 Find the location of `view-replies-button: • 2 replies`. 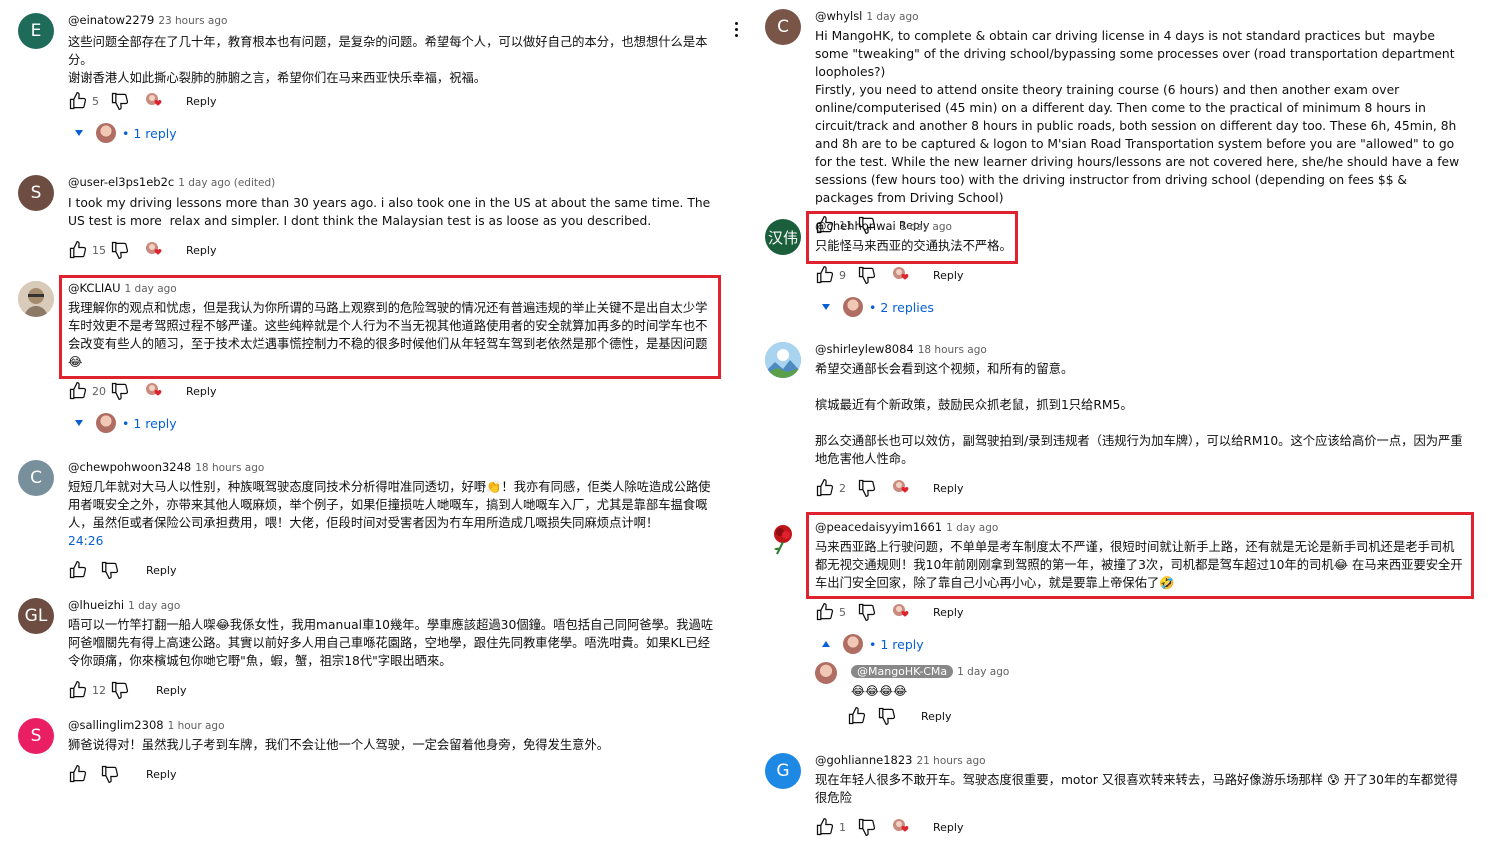

view-replies-button: • 2 replies is located at coordinates (1143, 307).